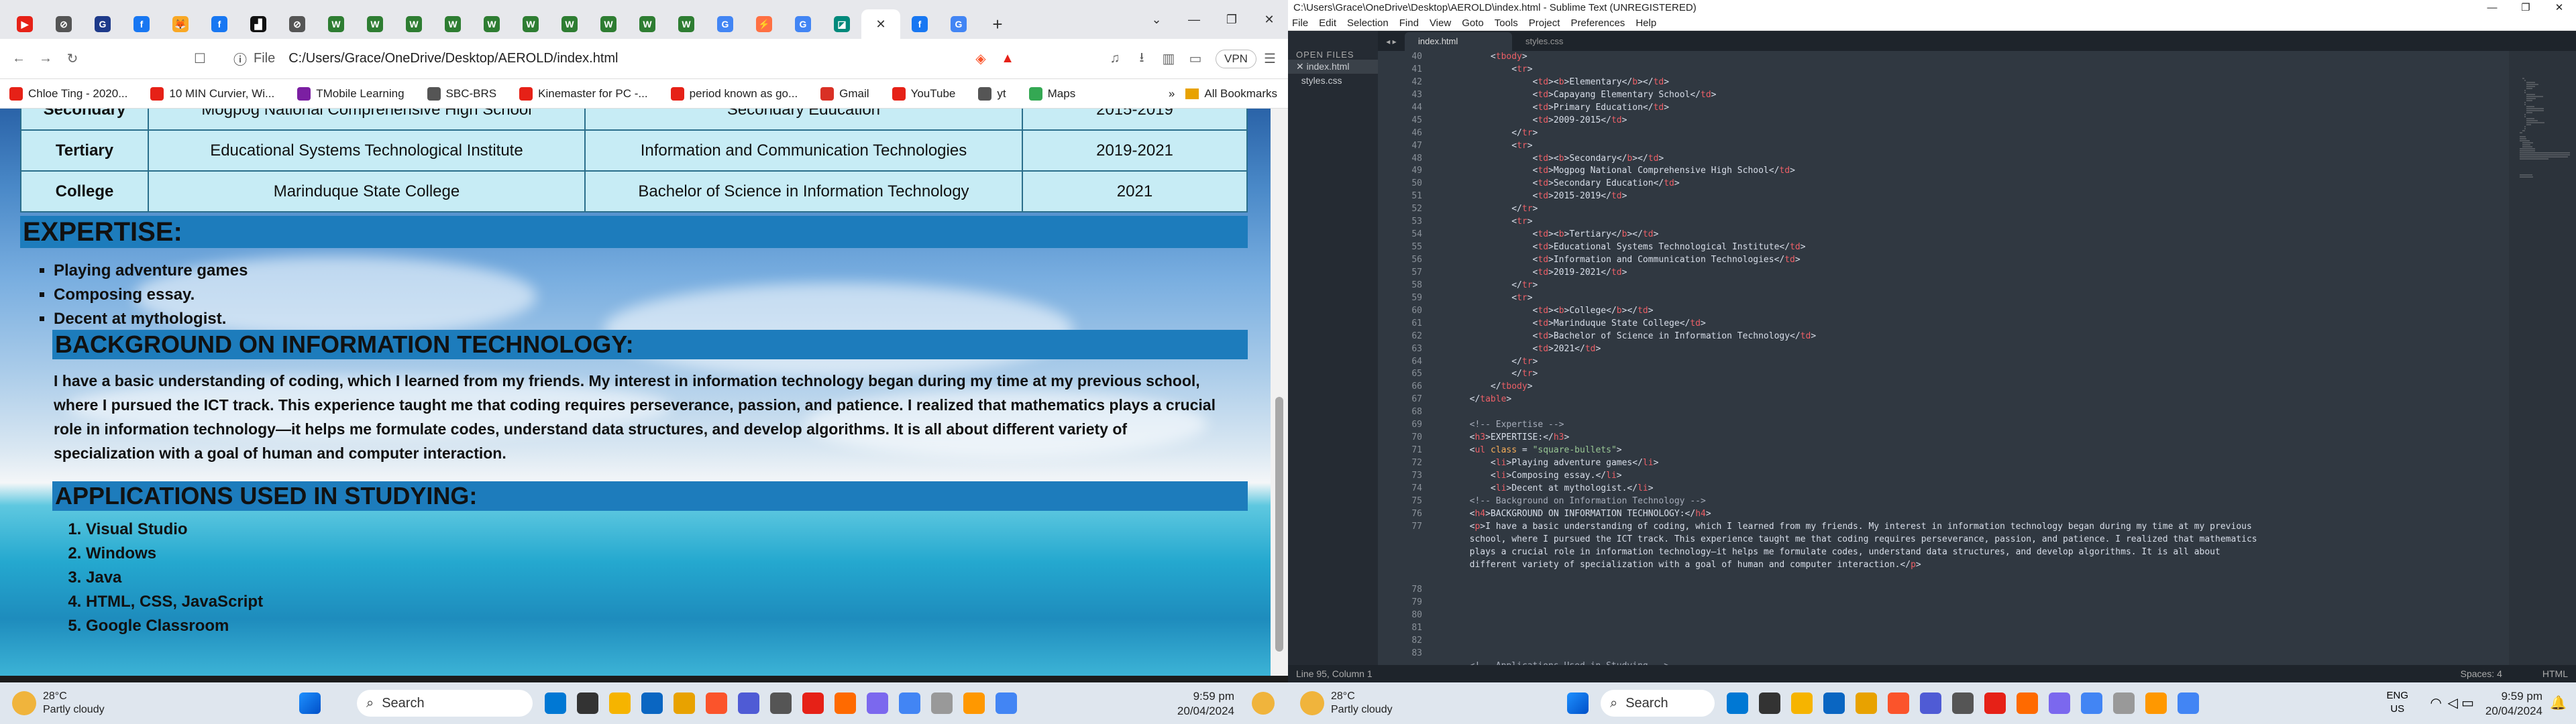  What do you see at coordinates (2542, 358) in the screenshot?
I see `minimap` at bounding box center [2542, 358].